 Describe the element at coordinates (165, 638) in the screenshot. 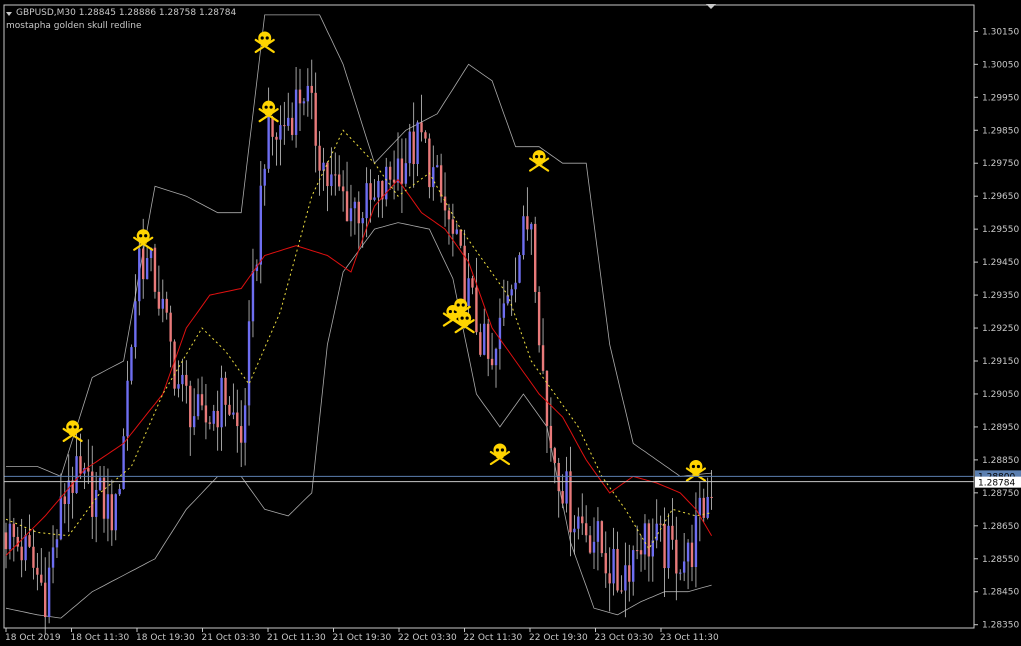

I see `x-tick-label: 18 Oct 19:30` at that location.